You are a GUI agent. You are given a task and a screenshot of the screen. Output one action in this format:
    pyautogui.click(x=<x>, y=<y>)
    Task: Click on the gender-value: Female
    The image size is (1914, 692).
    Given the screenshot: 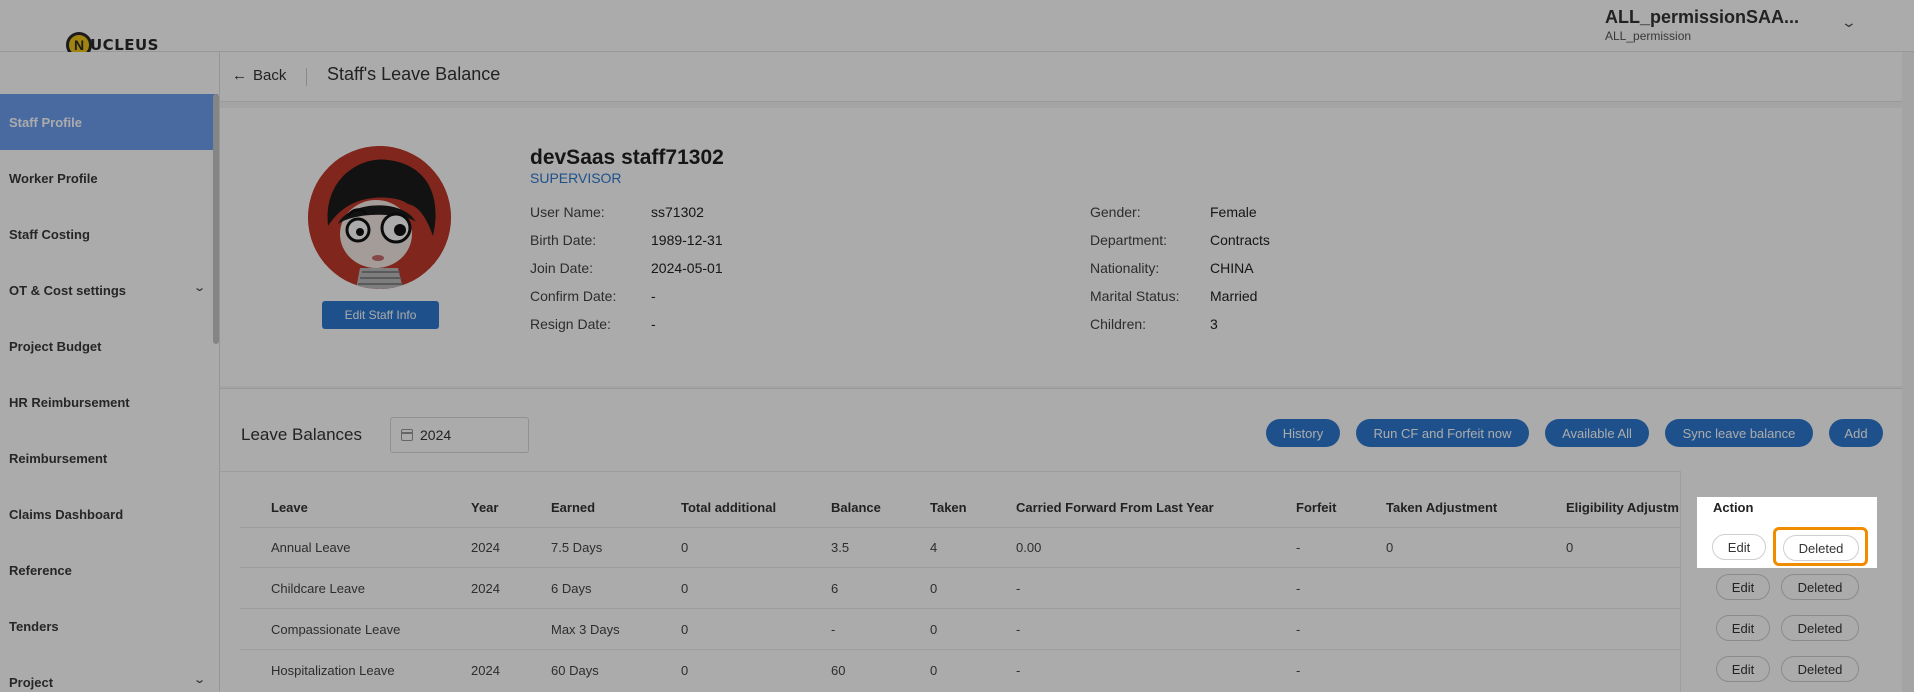 What is the action you would take?
    pyautogui.click(x=1233, y=212)
    